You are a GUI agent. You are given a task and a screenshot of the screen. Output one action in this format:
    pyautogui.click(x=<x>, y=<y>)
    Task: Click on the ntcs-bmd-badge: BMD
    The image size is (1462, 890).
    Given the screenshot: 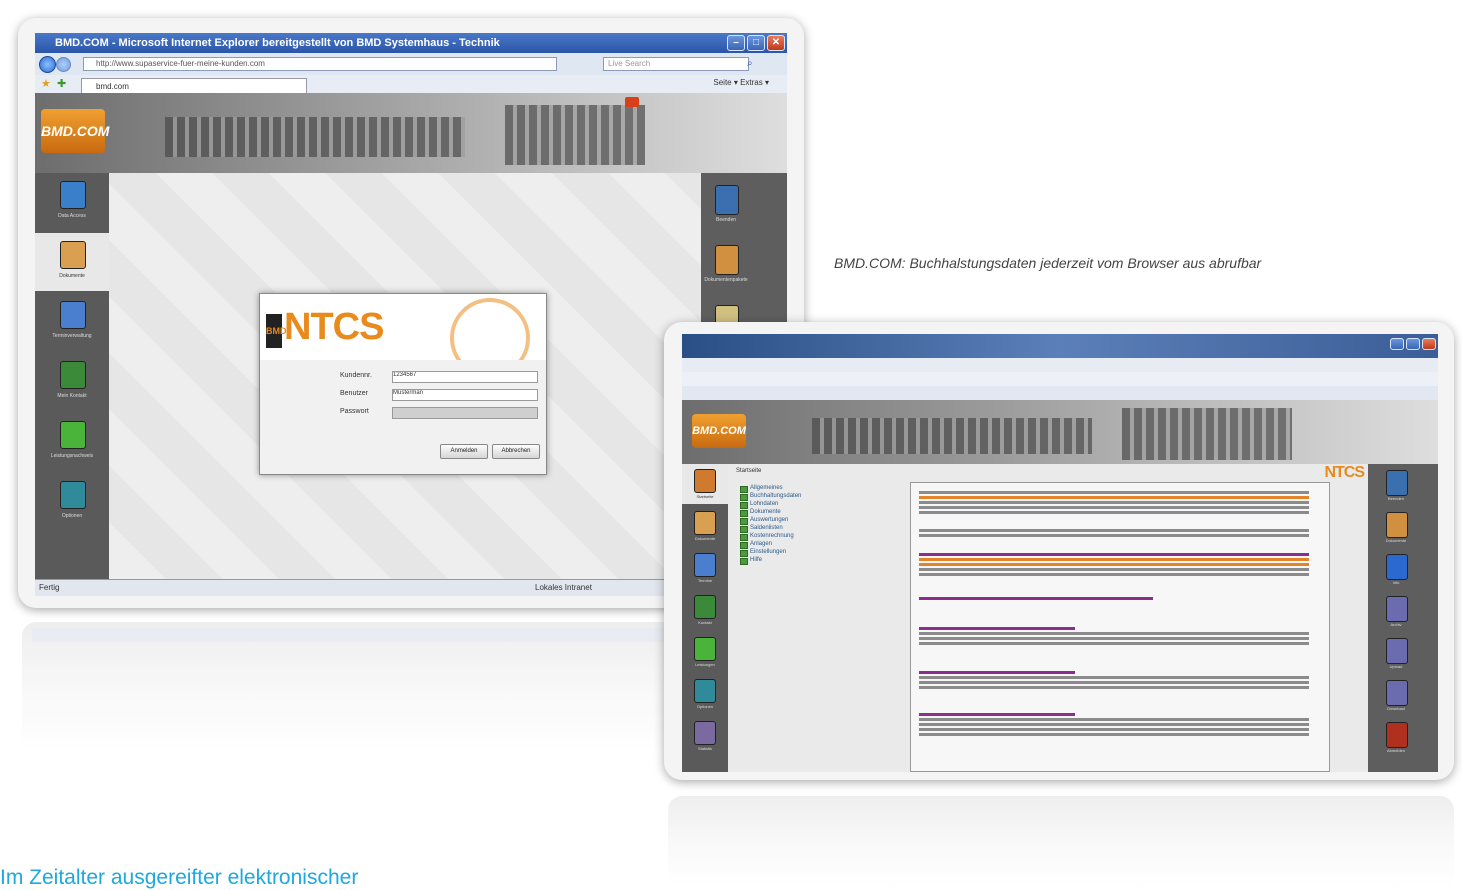 What is the action you would take?
    pyautogui.click(x=276, y=331)
    